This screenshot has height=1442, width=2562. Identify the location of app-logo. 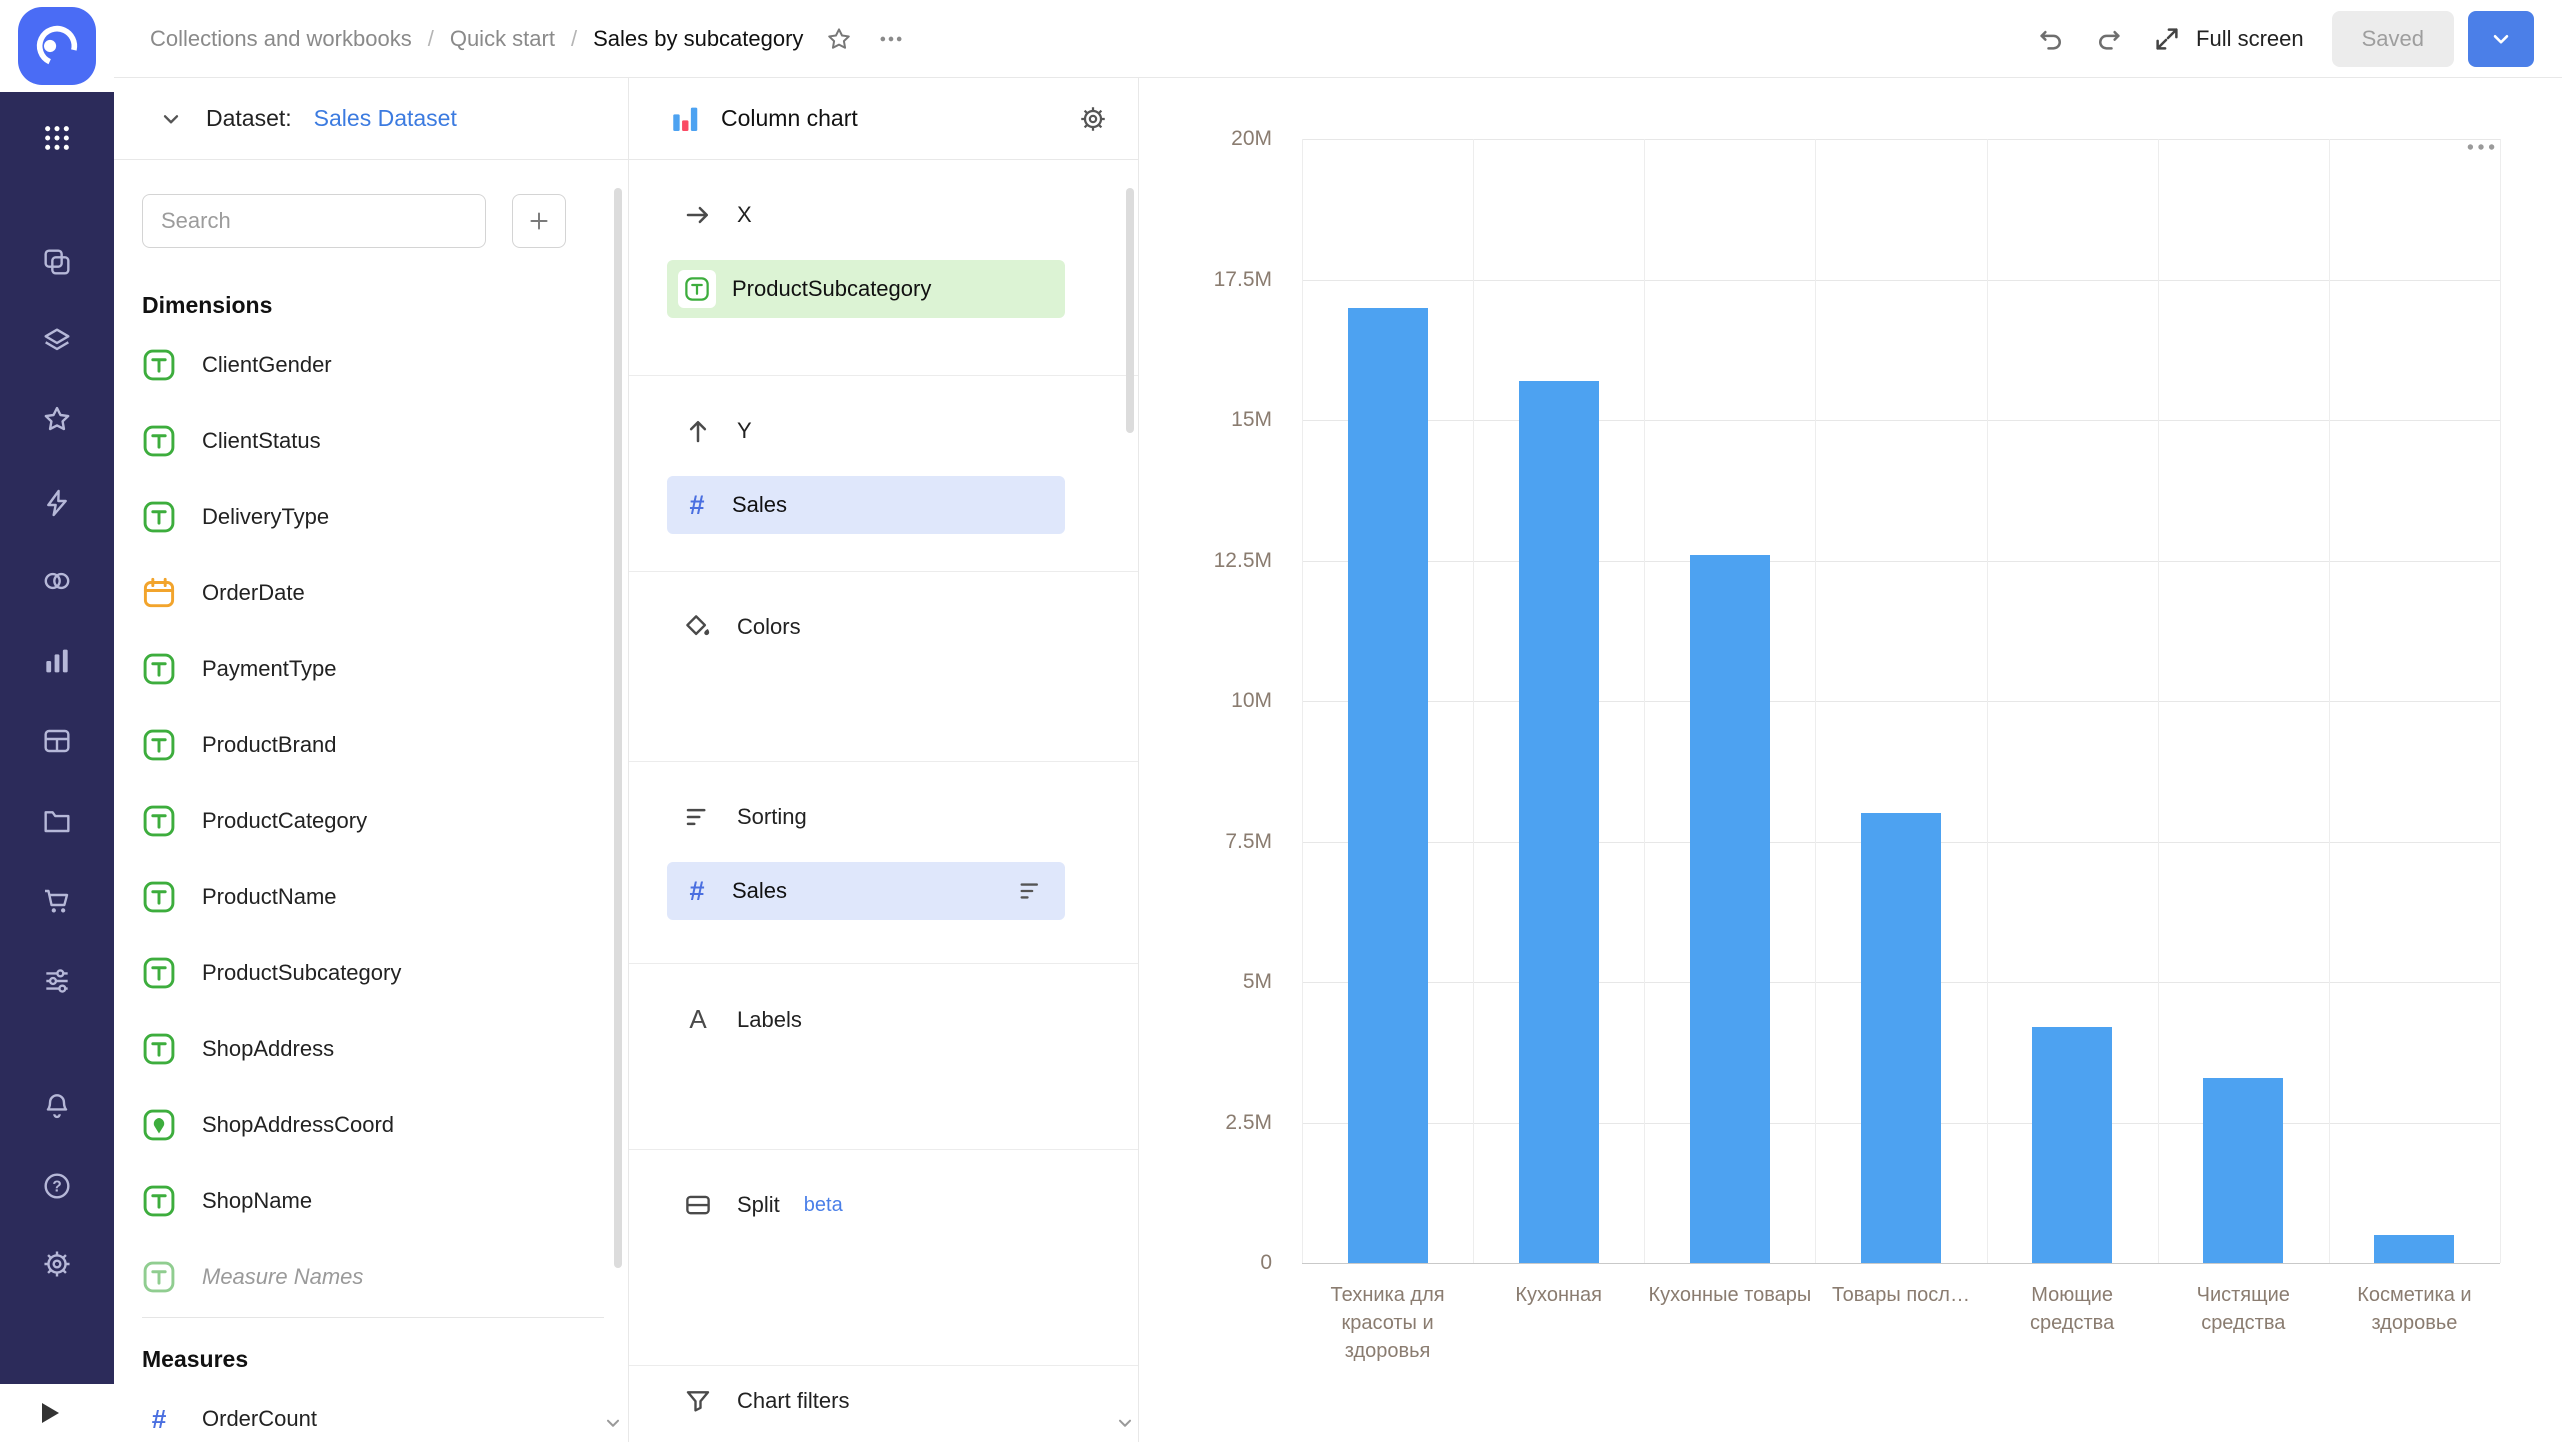
(57, 46).